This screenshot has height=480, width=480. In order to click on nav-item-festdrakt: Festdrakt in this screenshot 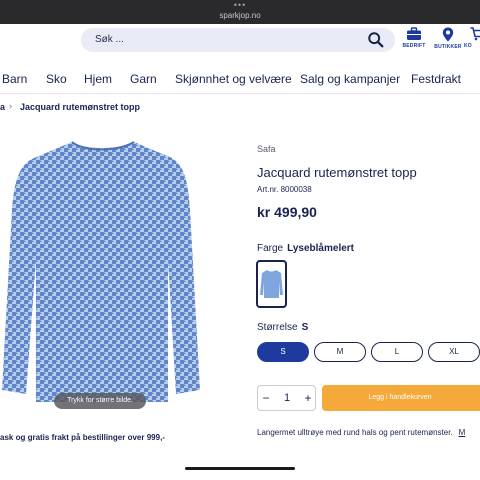, I will do `click(436, 79)`.